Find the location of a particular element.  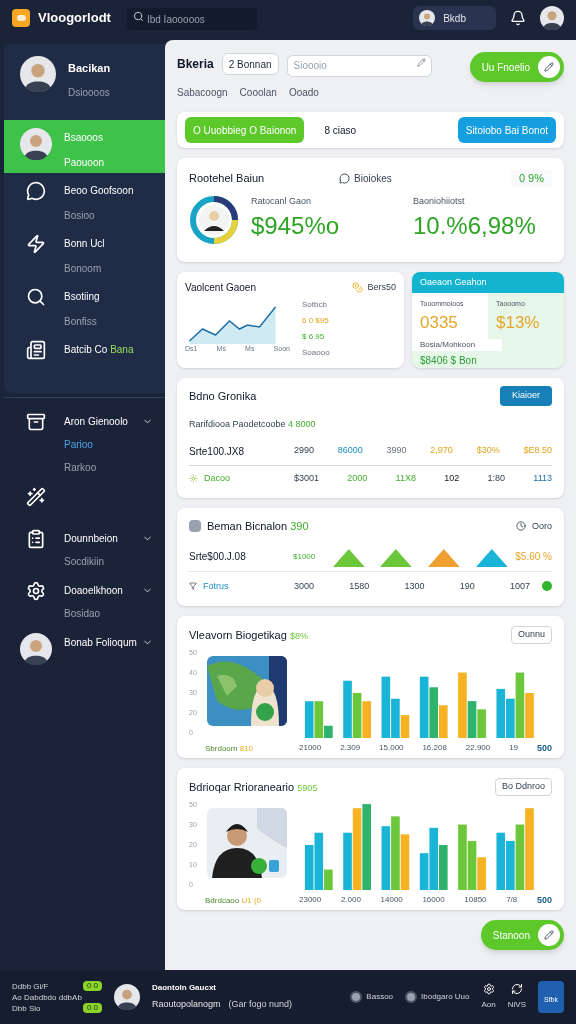

table-cell: 1113 is located at coordinates (542, 478).